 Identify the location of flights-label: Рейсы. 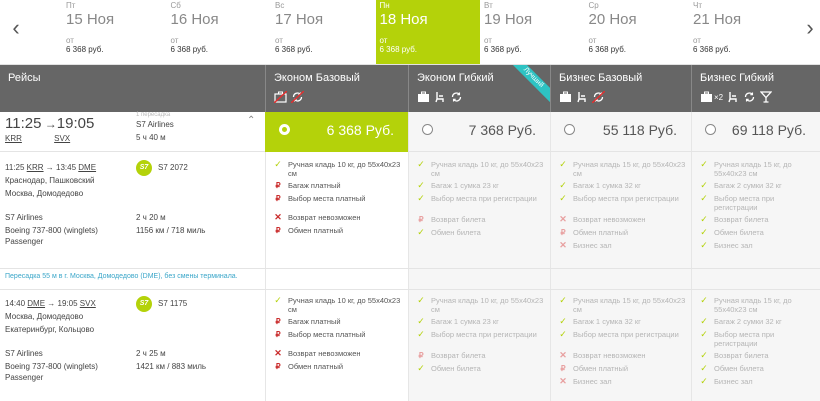
(24, 78).